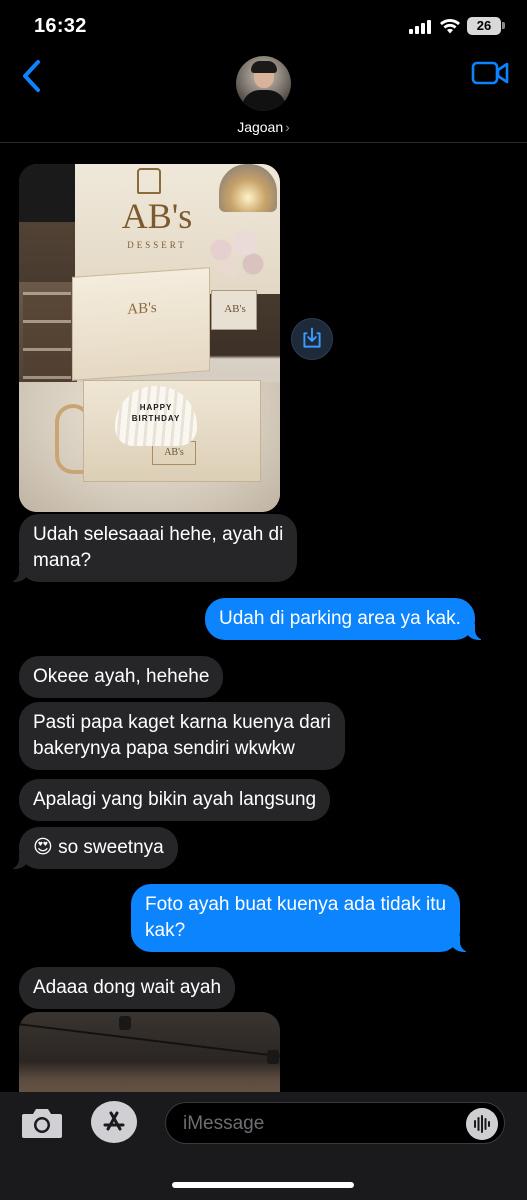  I want to click on chevron-right-icon: ›, so click(287, 127).